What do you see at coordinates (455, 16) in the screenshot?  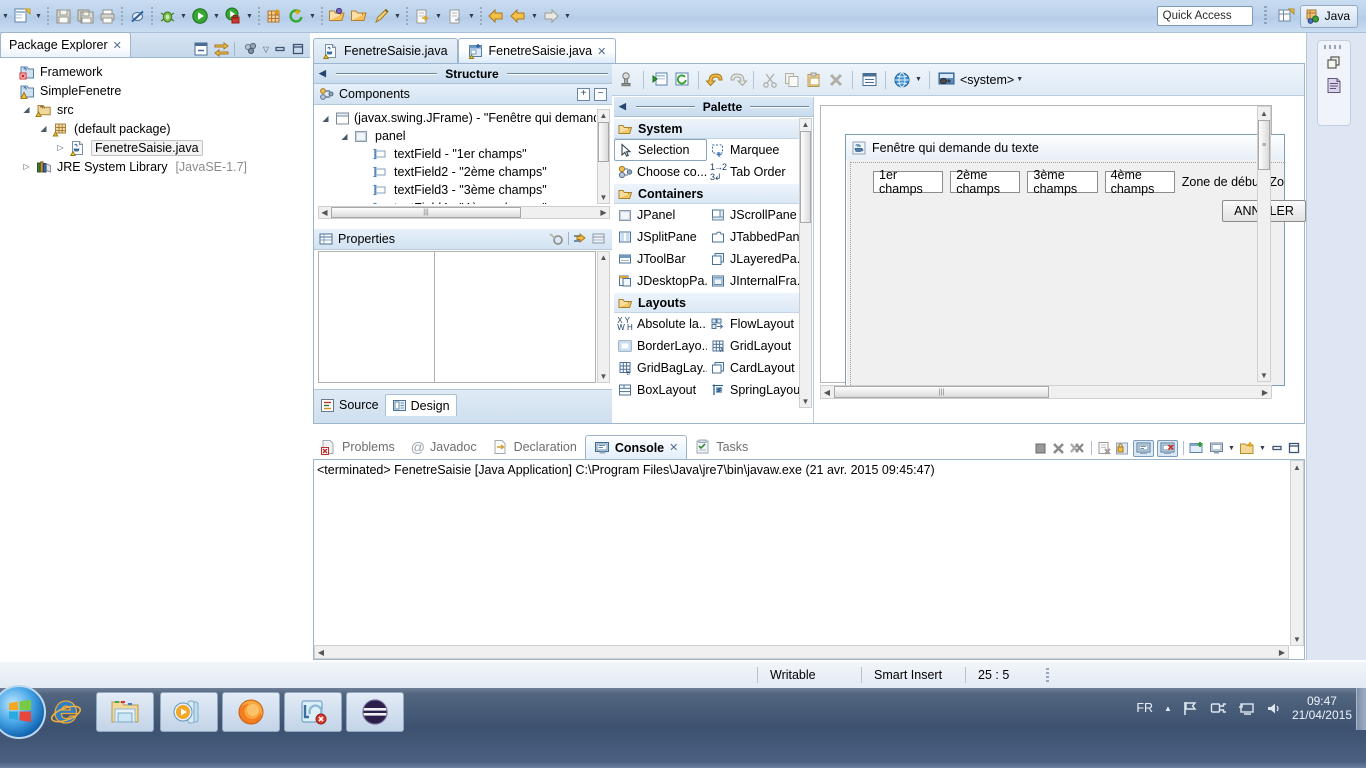 I see `previous-annotation-icon` at bounding box center [455, 16].